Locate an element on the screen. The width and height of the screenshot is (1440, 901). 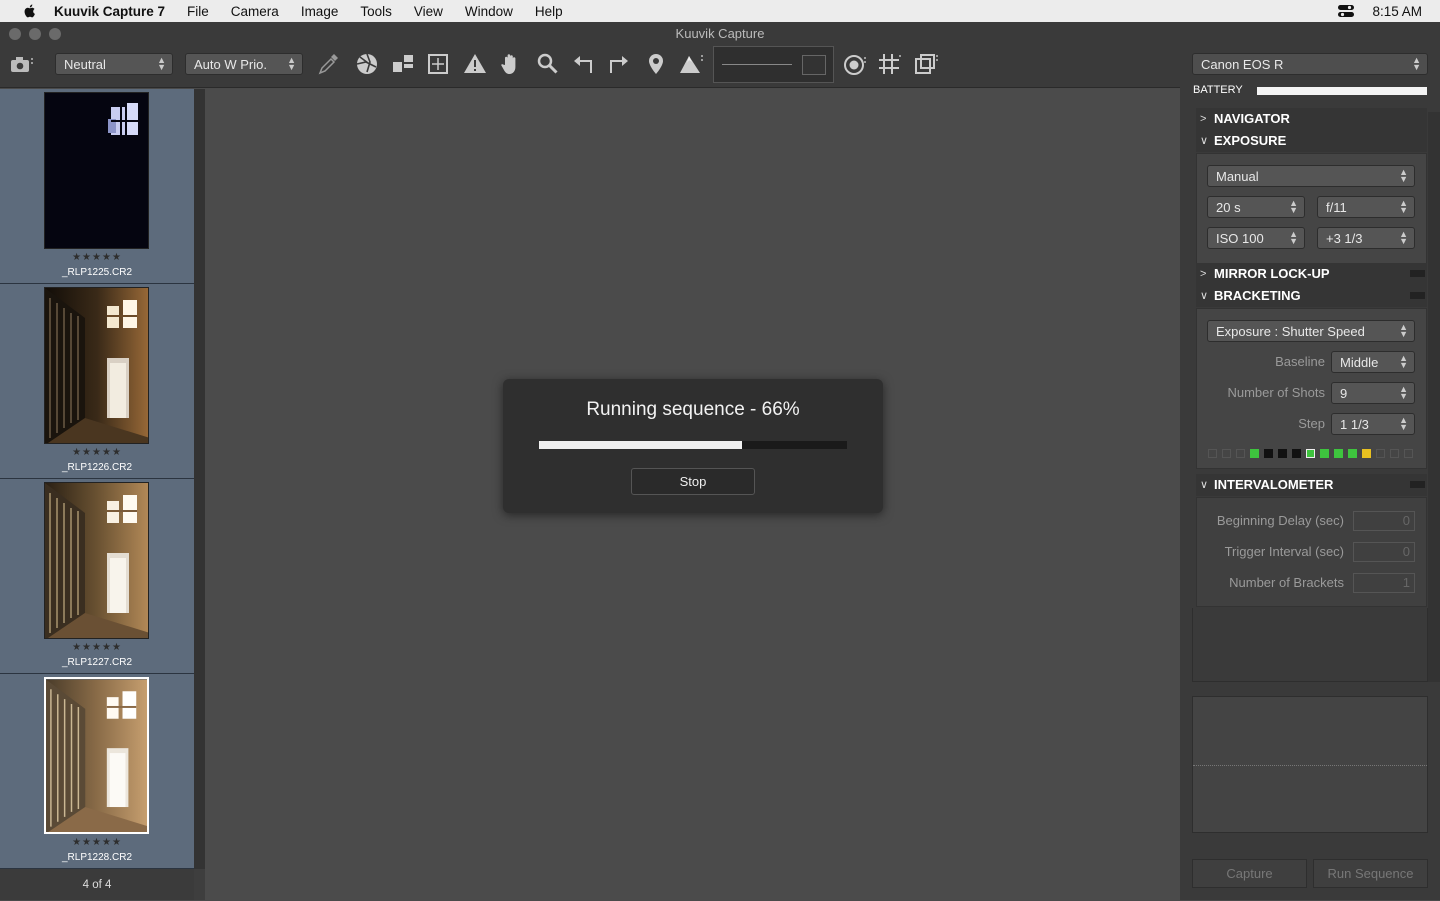
section-mirror-lockup: > MIRROR LOCK-UP is located at coordinates (1311, 274).